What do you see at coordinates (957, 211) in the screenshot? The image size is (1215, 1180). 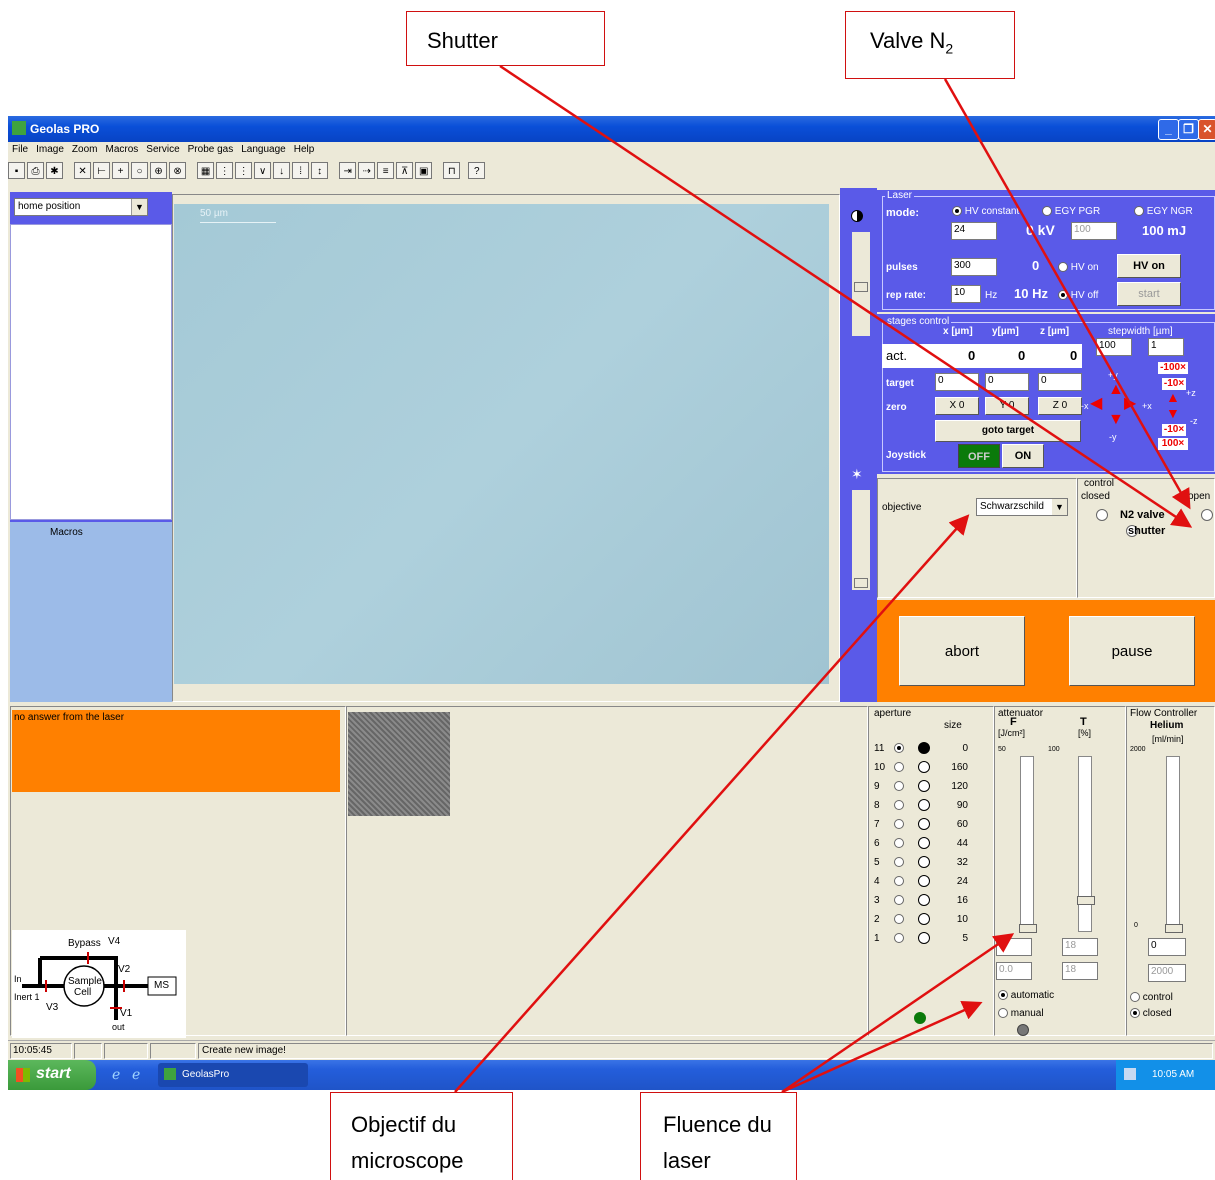 I see `mode-hv-constant-radio` at bounding box center [957, 211].